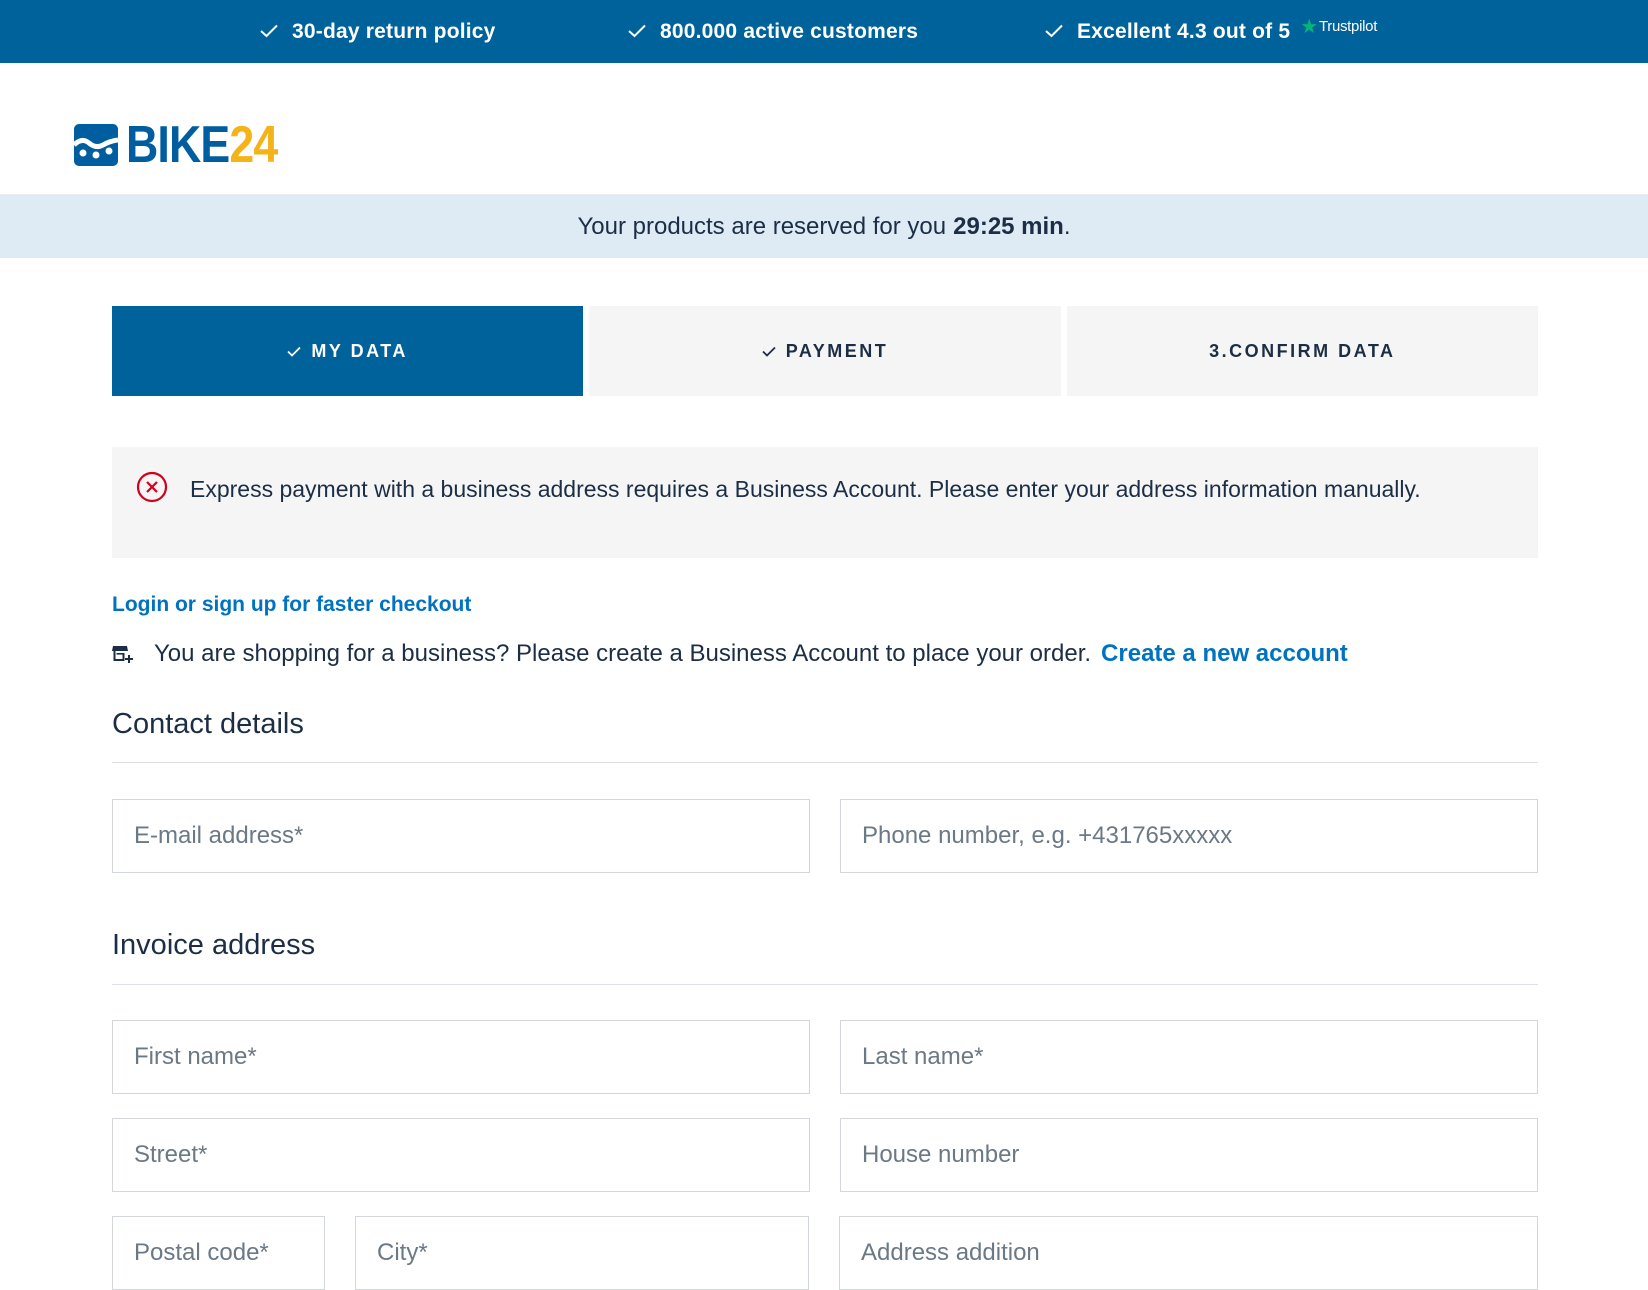  What do you see at coordinates (824, 129) in the screenshot?
I see `site-header: BIKE24` at bounding box center [824, 129].